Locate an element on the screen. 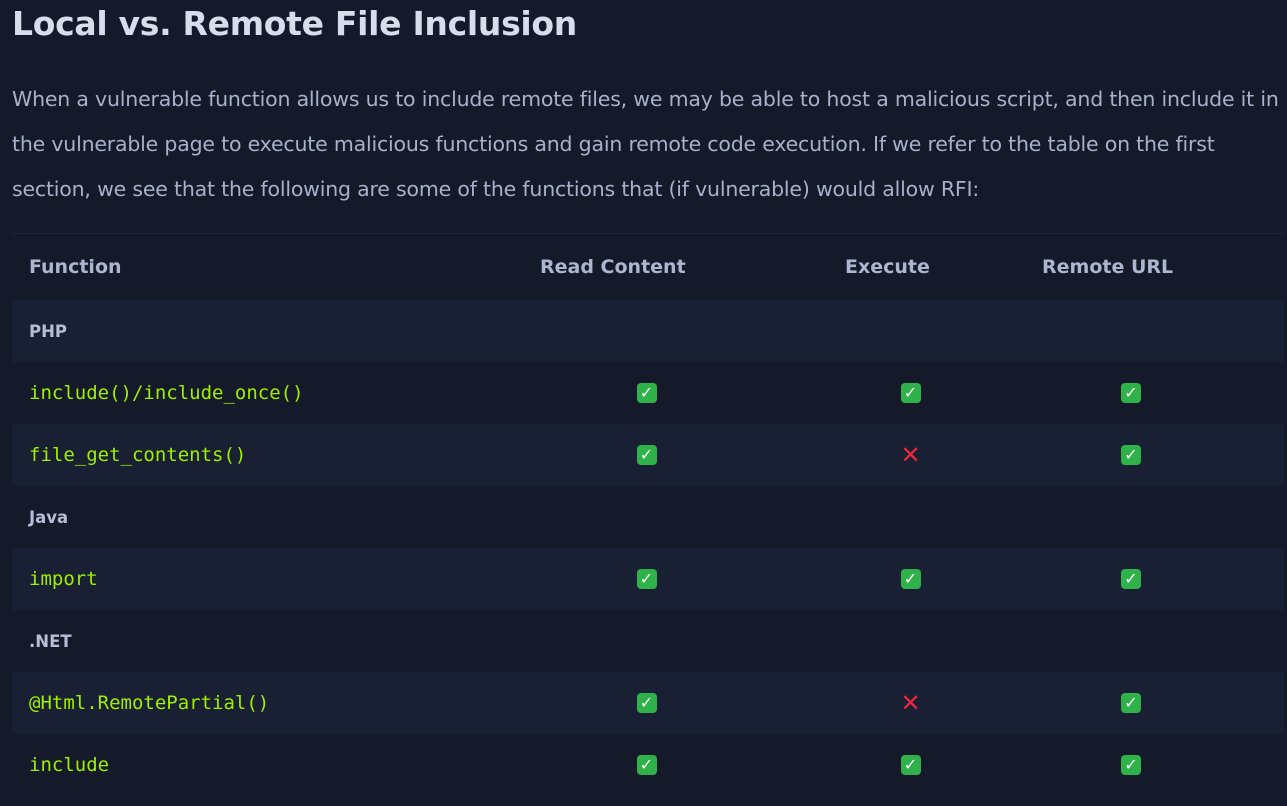  table-group-row: Java is located at coordinates (648, 517).